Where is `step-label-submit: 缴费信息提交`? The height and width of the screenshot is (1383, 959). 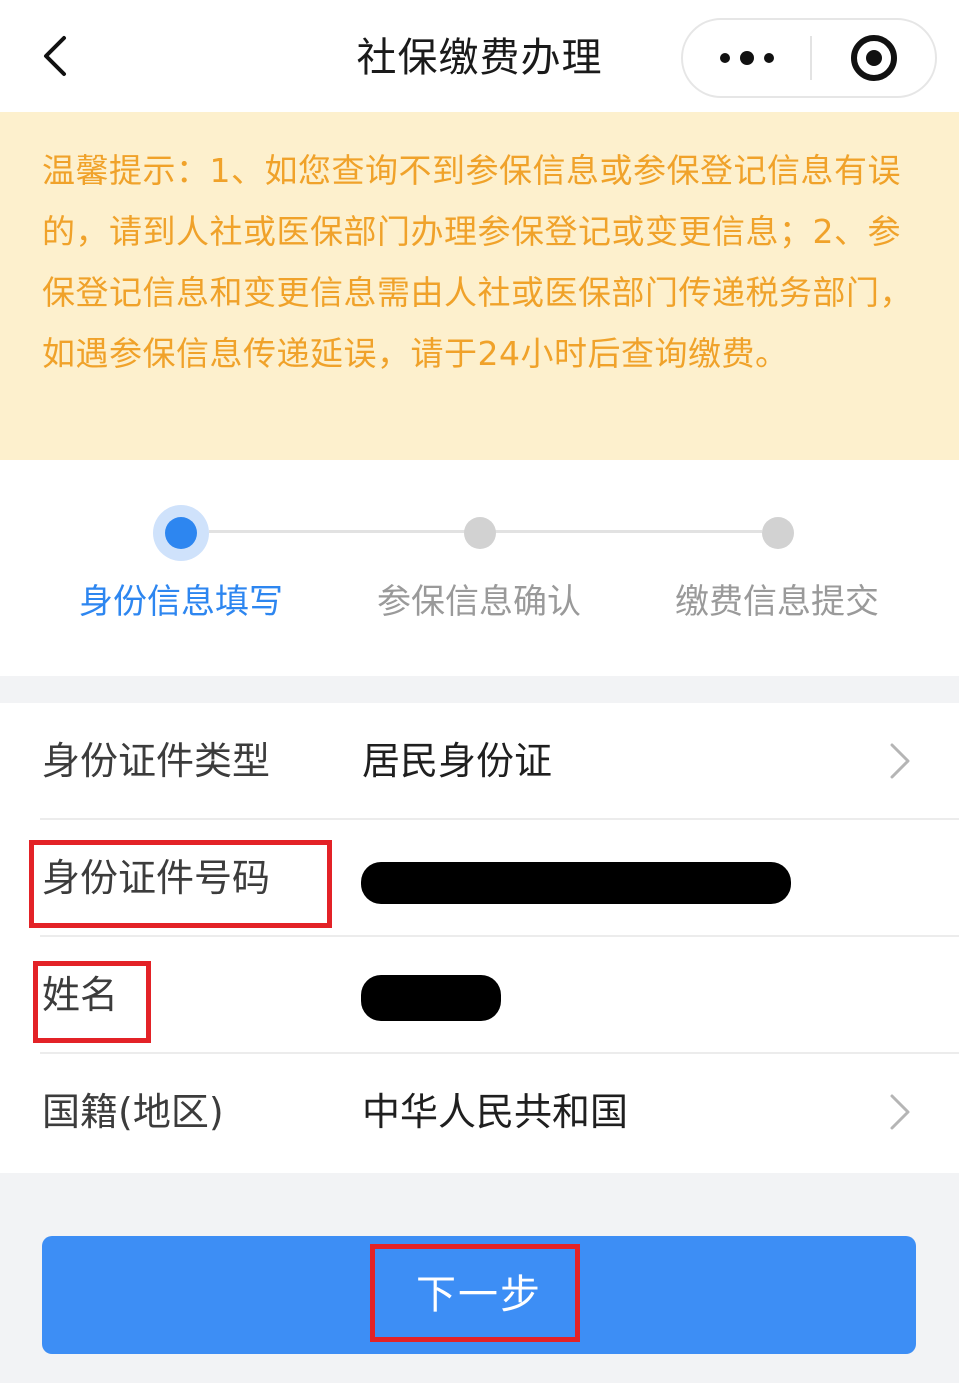 step-label-submit: 缴费信息提交 is located at coordinates (777, 602).